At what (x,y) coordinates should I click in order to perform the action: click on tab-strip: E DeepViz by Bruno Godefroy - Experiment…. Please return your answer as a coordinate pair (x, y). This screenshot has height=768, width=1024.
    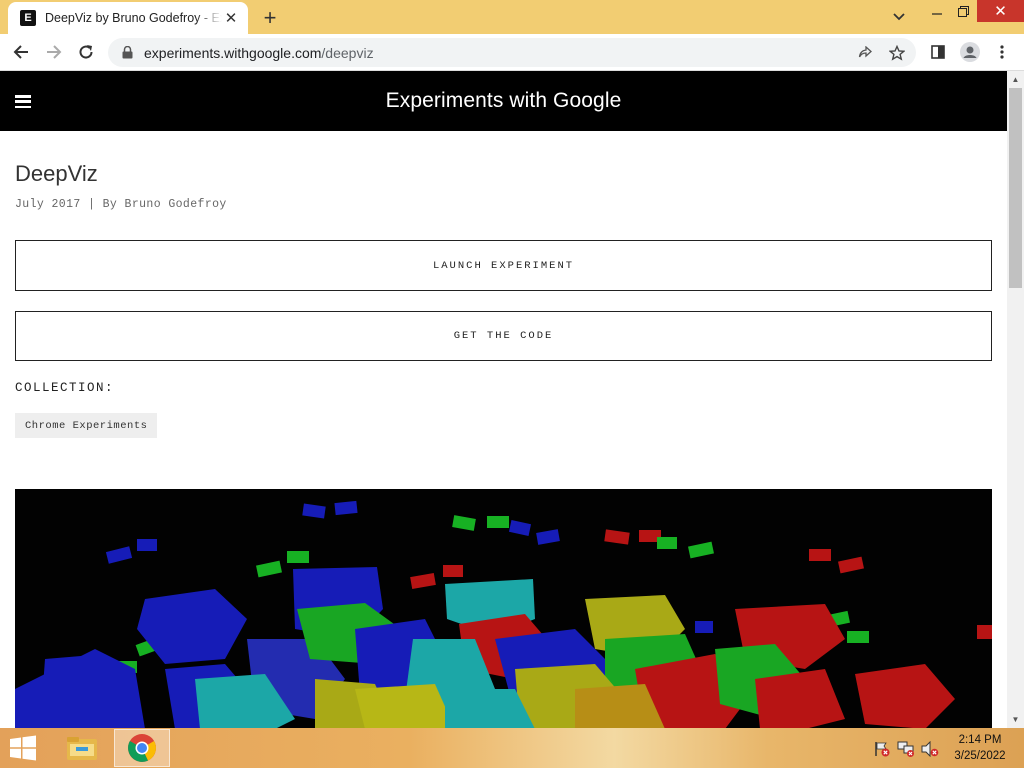
    Looking at the image, I should click on (512, 17).